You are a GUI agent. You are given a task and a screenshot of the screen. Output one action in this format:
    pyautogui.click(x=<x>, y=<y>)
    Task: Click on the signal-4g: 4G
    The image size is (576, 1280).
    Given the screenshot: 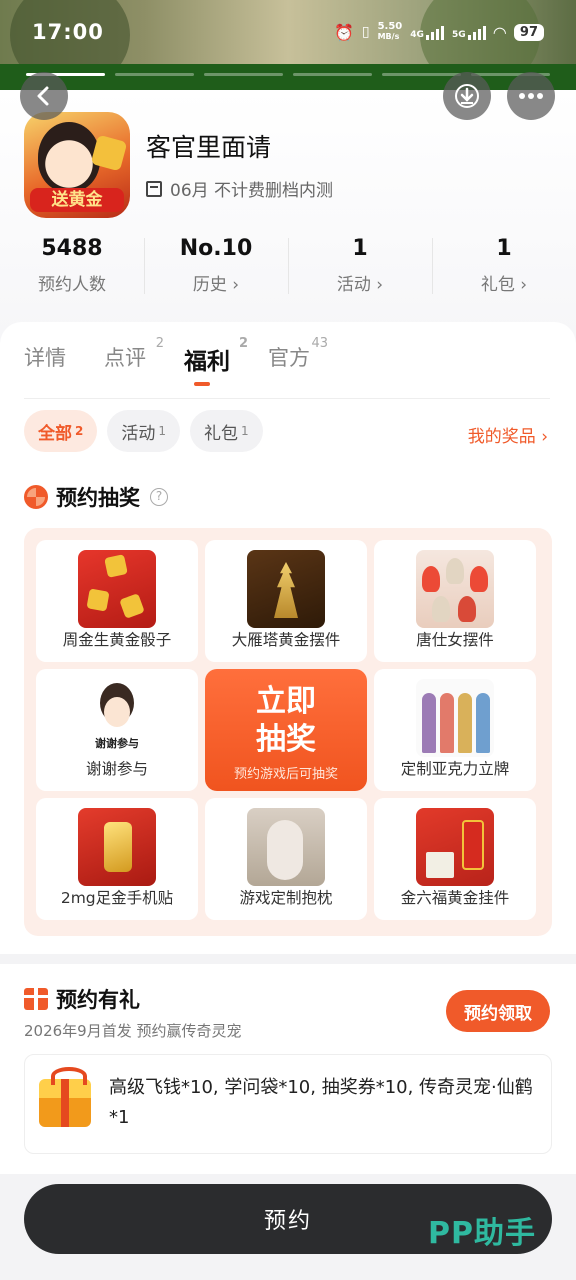 What is the action you would take?
    pyautogui.click(x=427, y=32)
    